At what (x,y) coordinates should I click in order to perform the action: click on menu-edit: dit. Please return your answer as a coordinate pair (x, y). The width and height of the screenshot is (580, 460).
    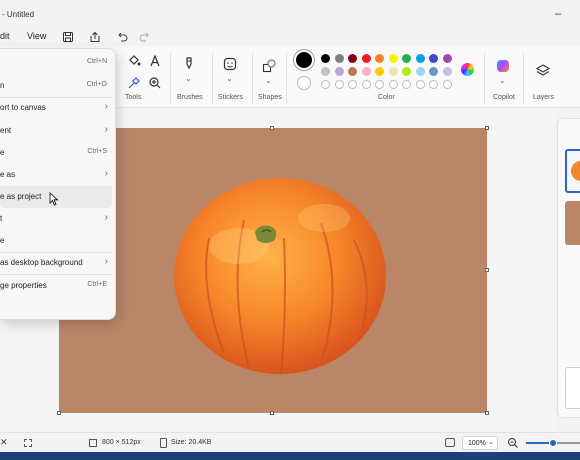
    Looking at the image, I should click on (5, 36).